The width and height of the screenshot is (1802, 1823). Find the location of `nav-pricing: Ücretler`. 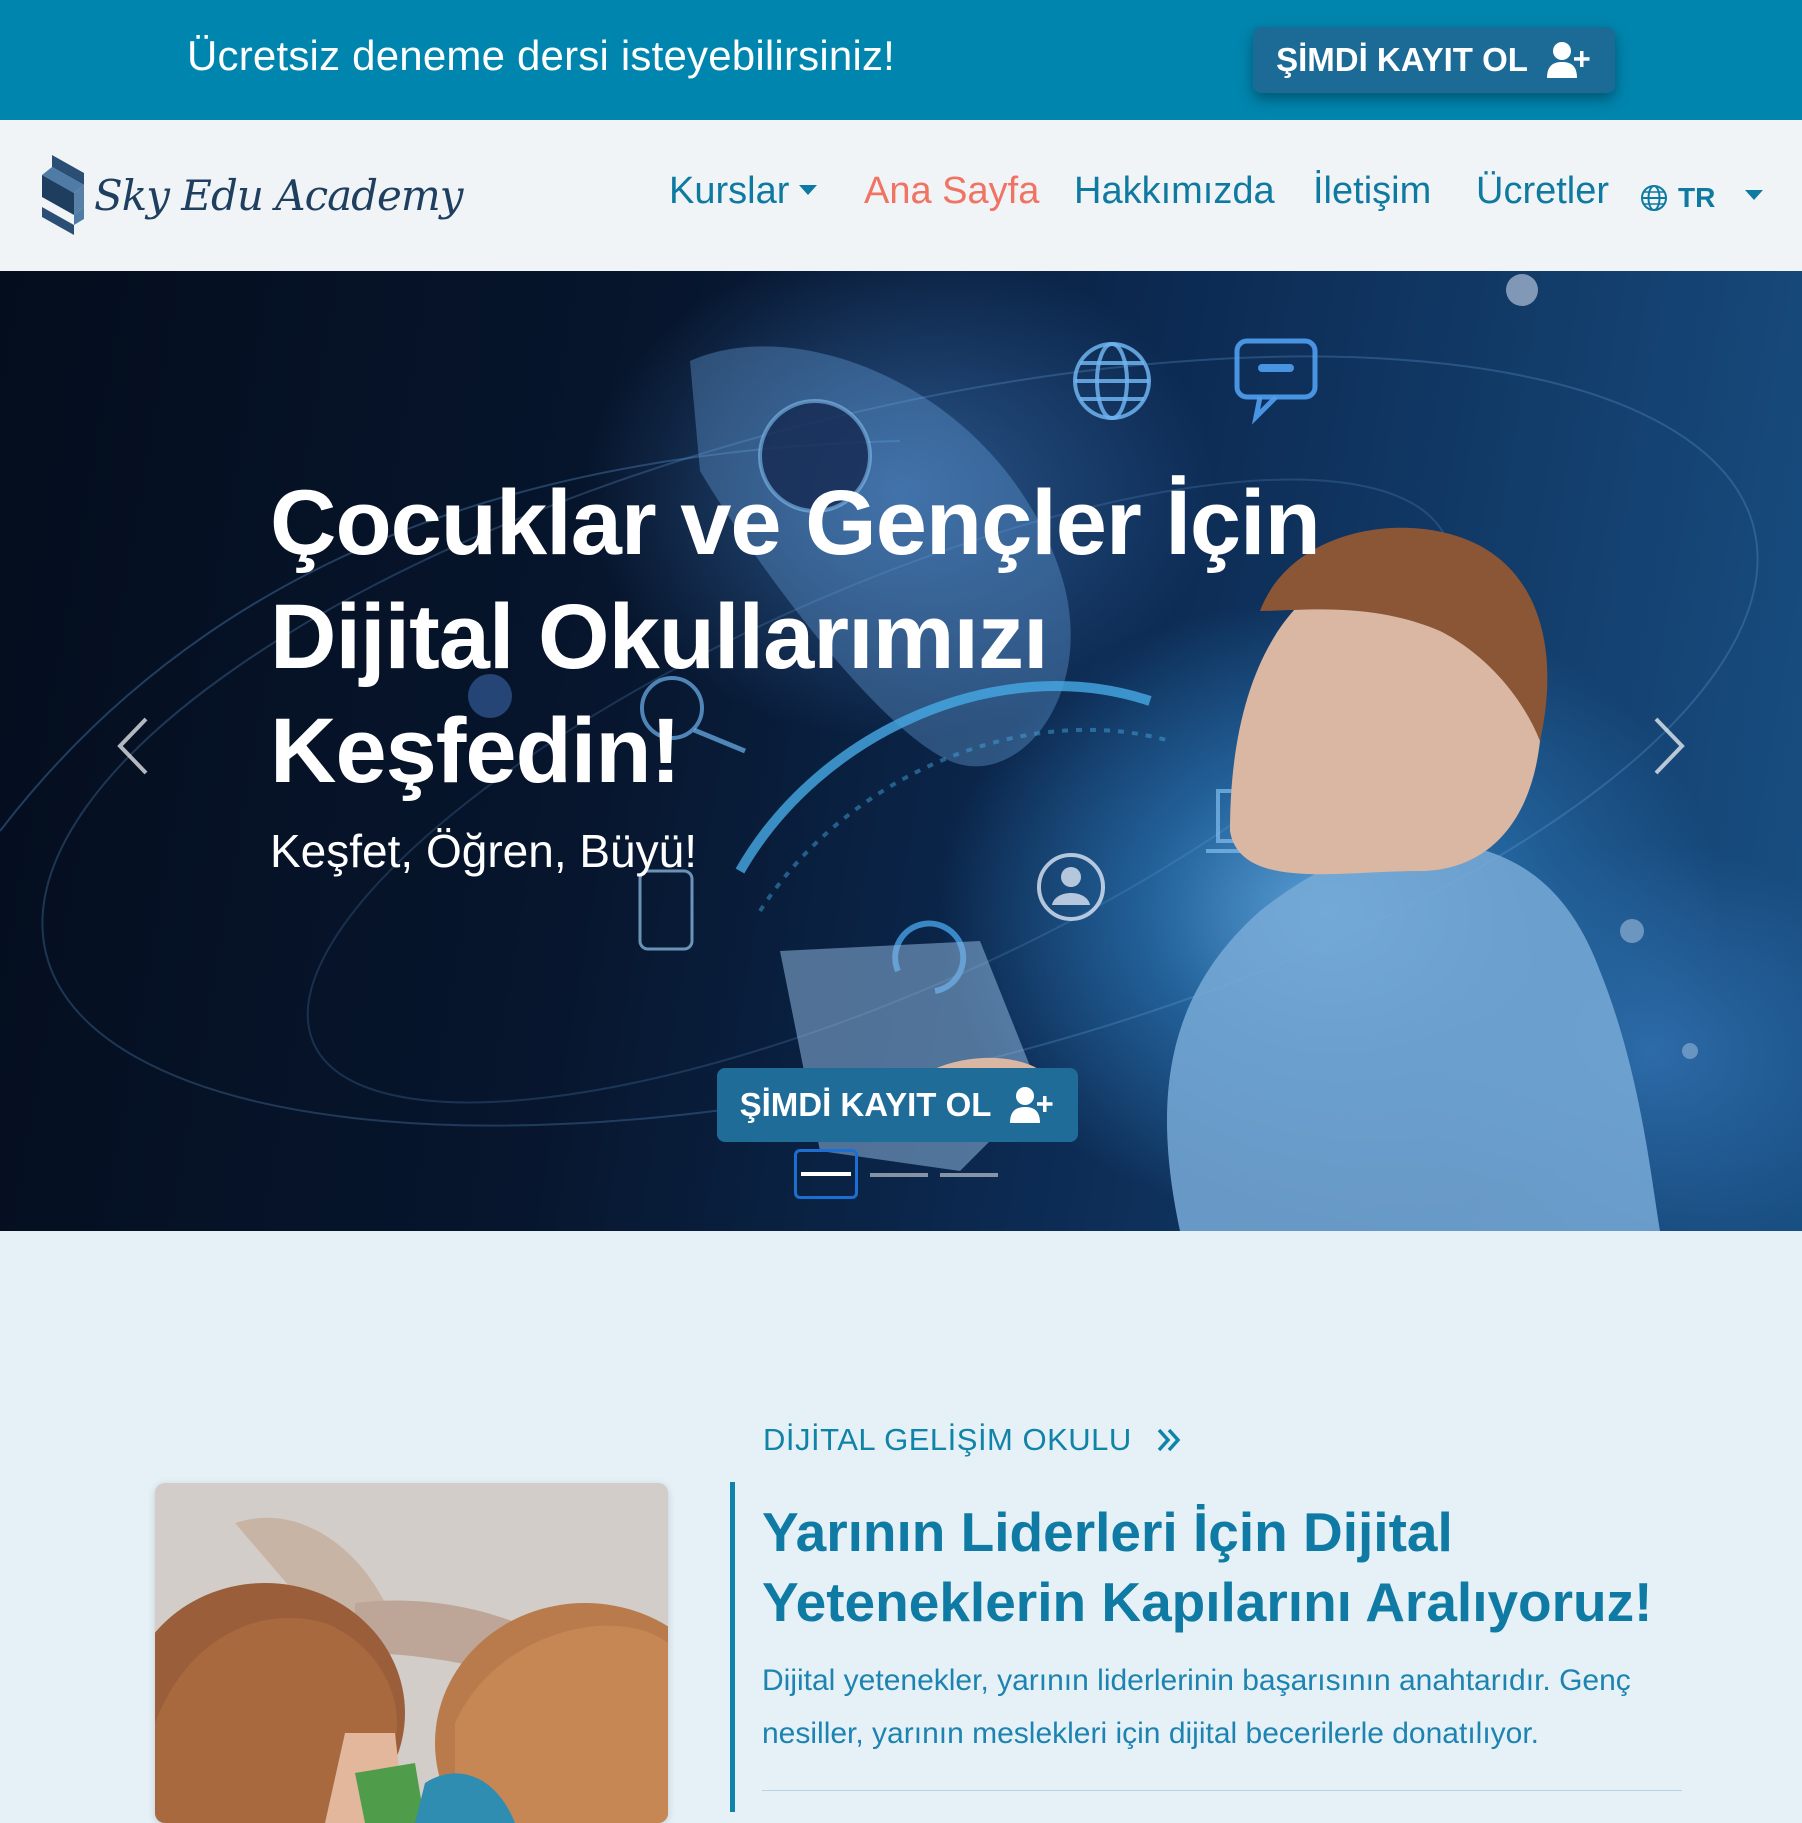

nav-pricing: Ücretler is located at coordinates (1542, 191).